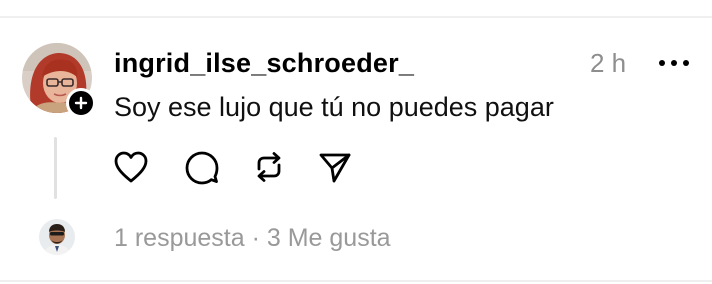 The width and height of the screenshot is (712, 284). I want to click on replier-avatar, so click(57, 237).